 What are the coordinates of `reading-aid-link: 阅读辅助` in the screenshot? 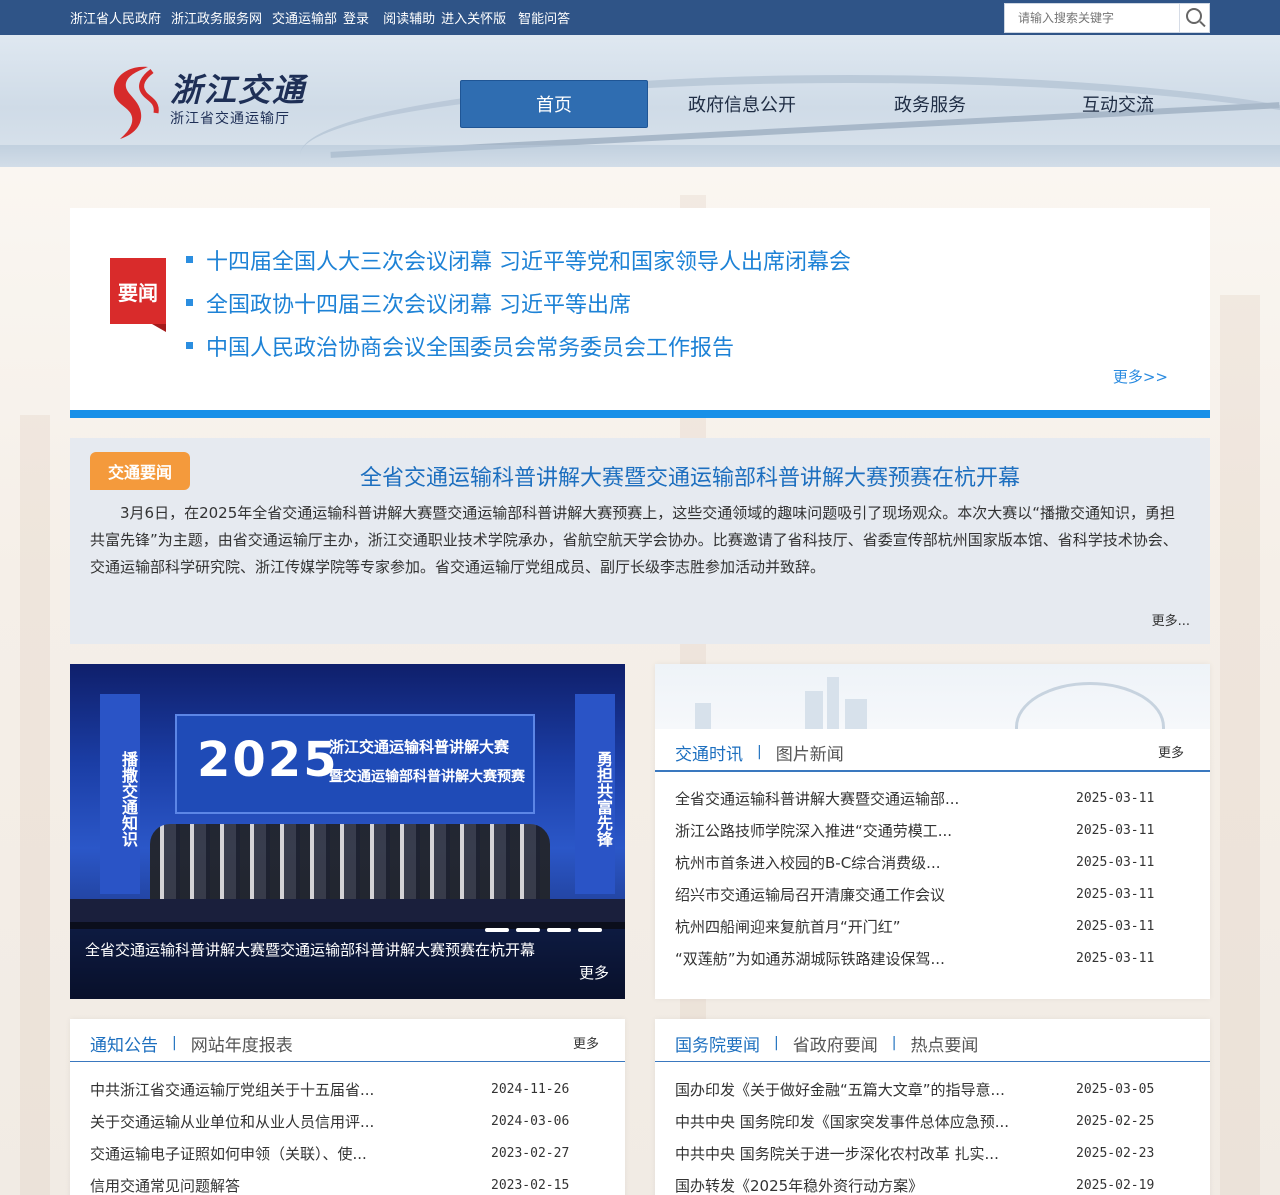 It's located at (409, 17).